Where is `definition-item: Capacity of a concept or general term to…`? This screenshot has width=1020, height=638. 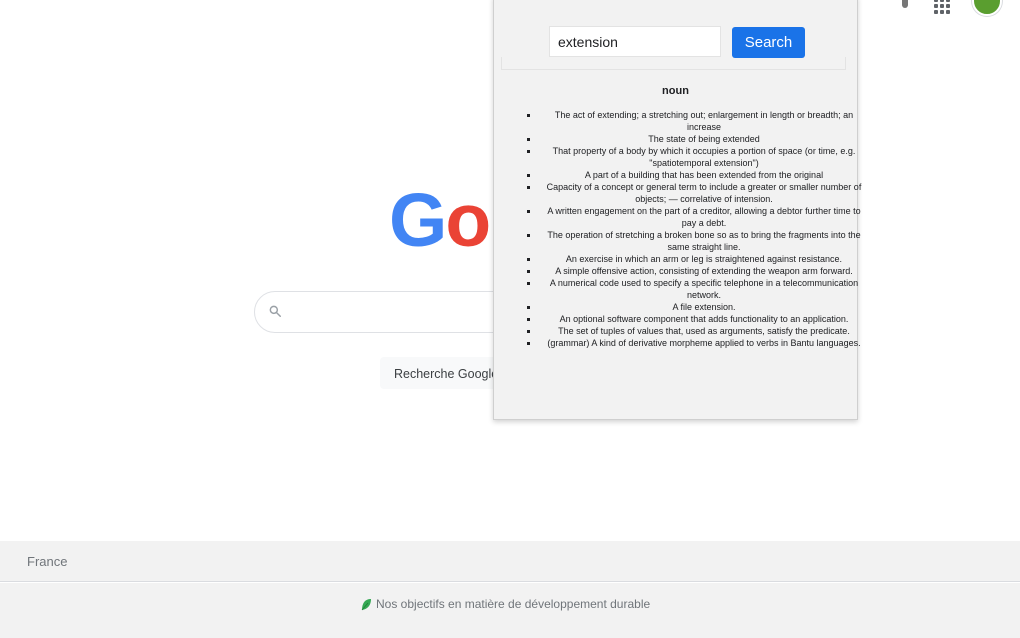 definition-item: Capacity of a concept or general term to… is located at coordinates (704, 193).